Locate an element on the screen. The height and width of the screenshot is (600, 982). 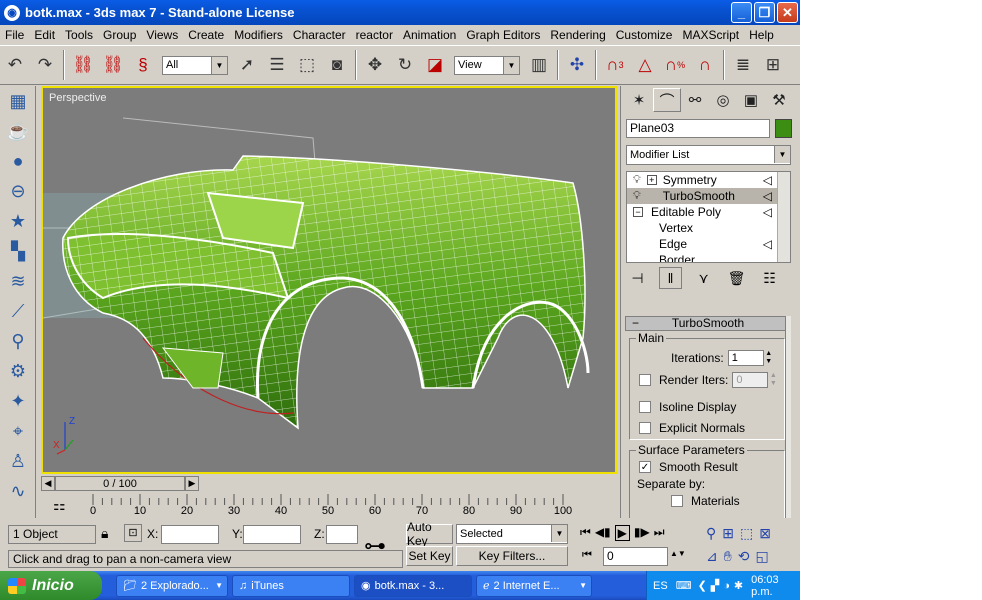
lock-icon: 🔒︎ is located at coordinates (104, 533).